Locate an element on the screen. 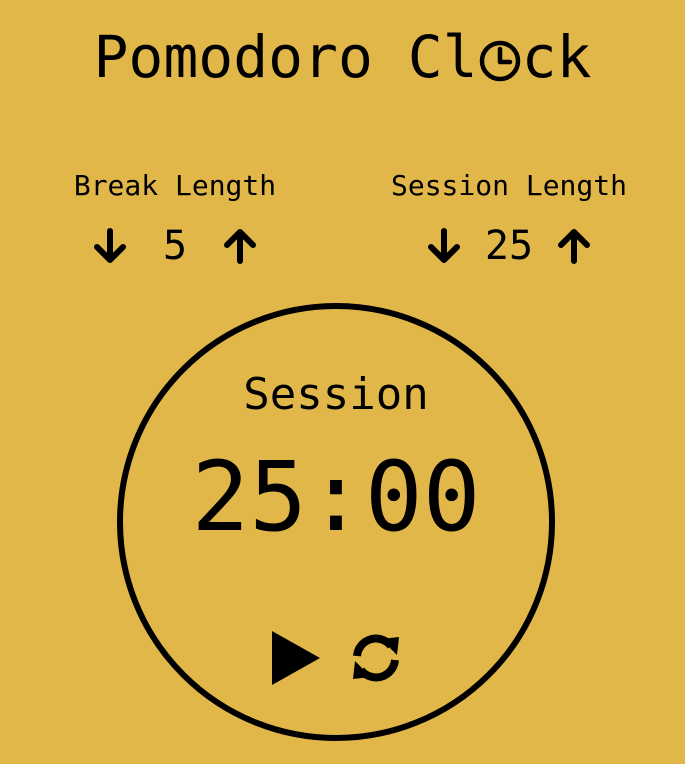 The width and height of the screenshot is (685, 764). time-left-display: 25:00 is located at coordinates (336, 497).